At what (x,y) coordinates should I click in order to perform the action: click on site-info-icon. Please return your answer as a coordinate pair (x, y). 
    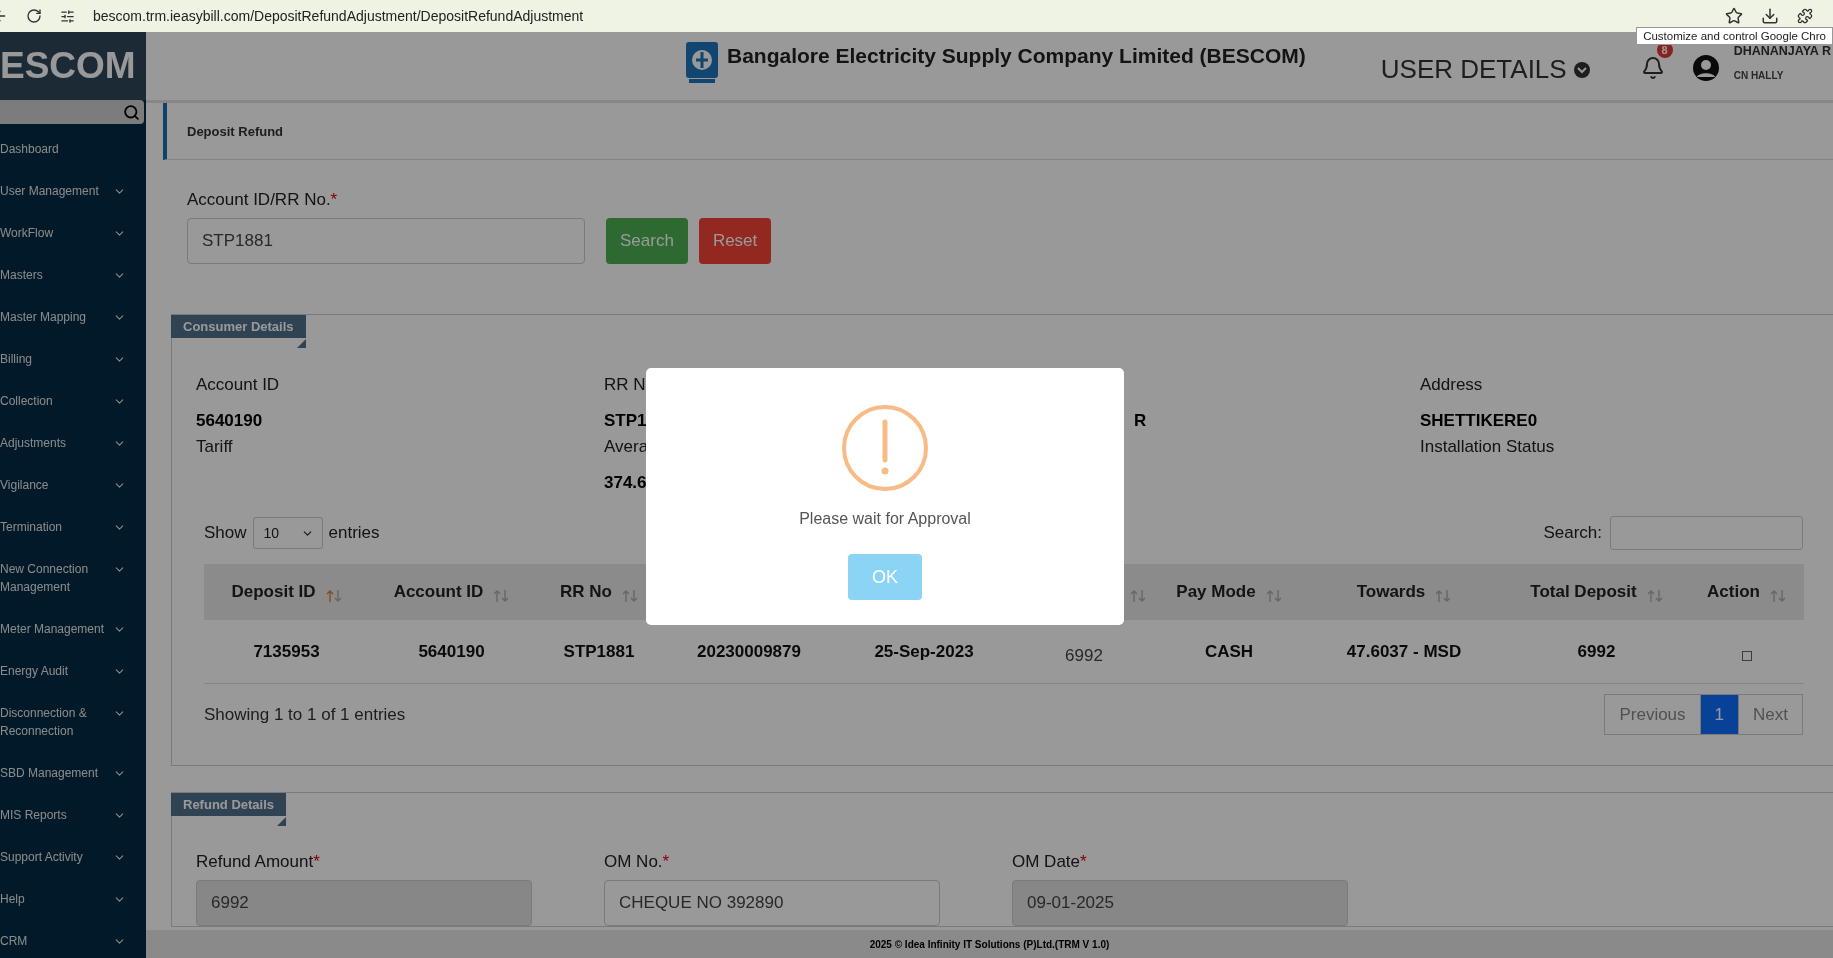
    Looking at the image, I should click on (67, 16).